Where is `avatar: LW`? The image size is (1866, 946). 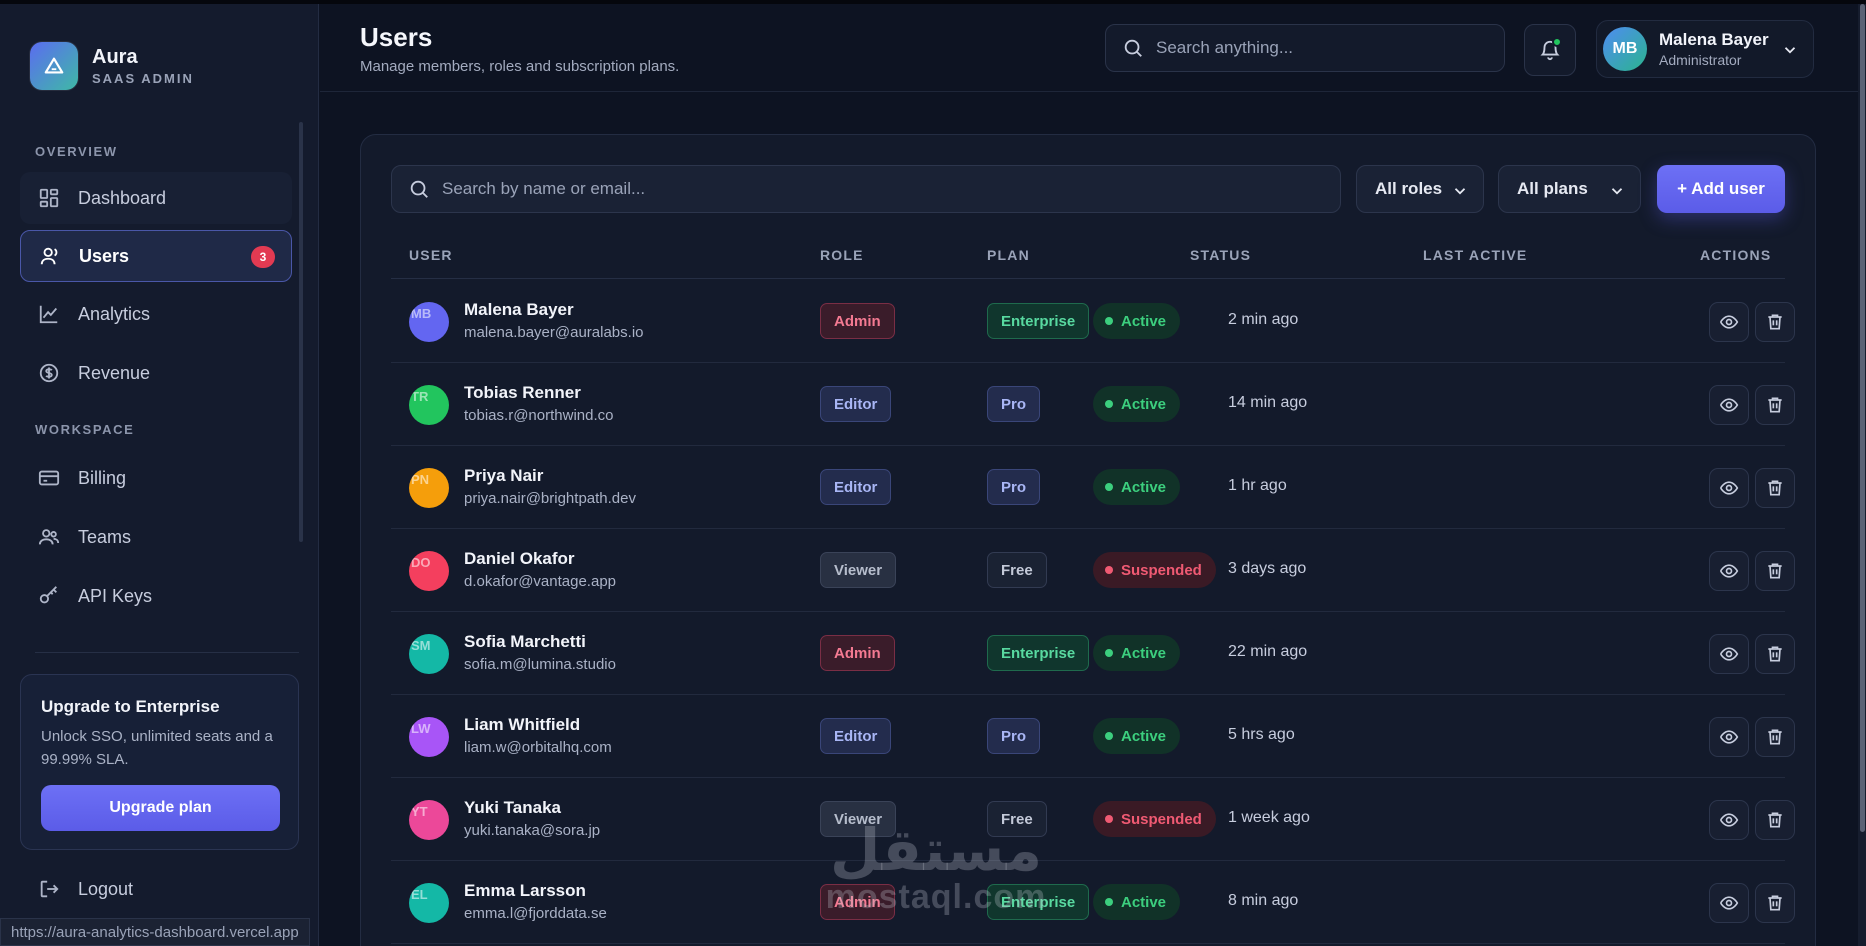
avatar: LW is located at coordinates (429, 737).